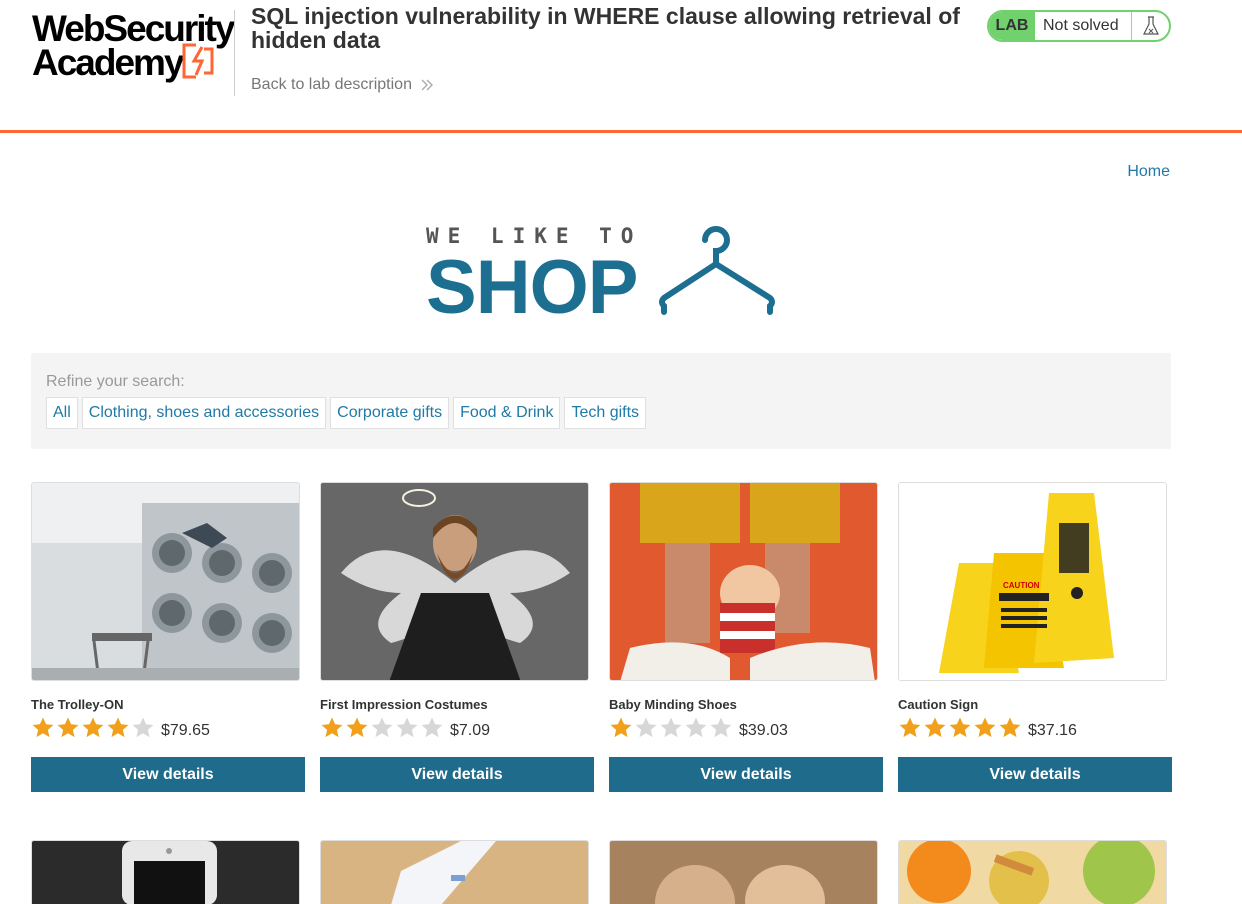 The width and height of the screenshot is (1242, 904). I want to click on shop-banner: WE LIKE TO SHOP, so click(602, 275).